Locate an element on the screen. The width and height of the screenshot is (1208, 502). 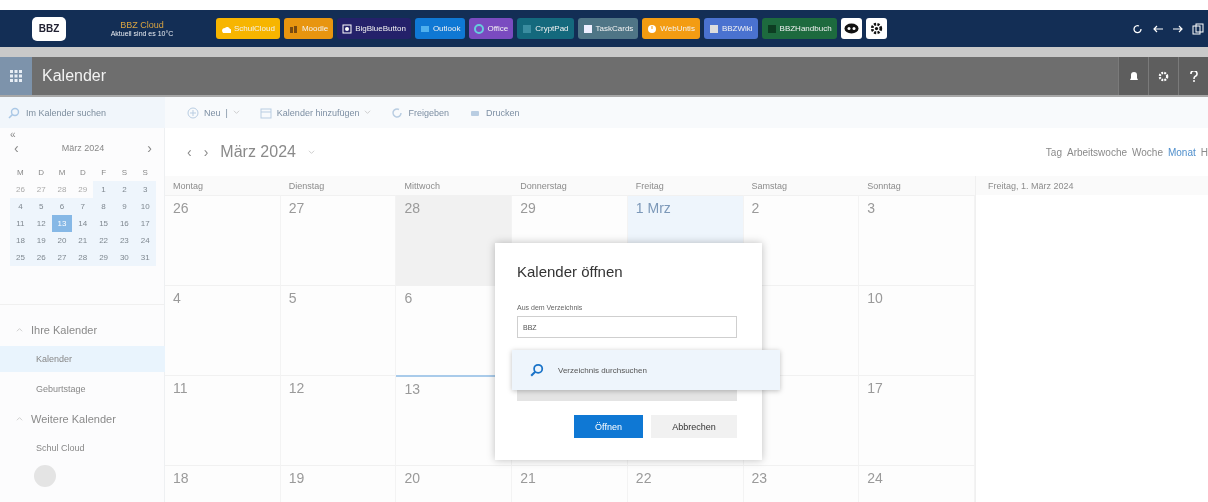
collapse-button: « is located at coordinates (10, 134).